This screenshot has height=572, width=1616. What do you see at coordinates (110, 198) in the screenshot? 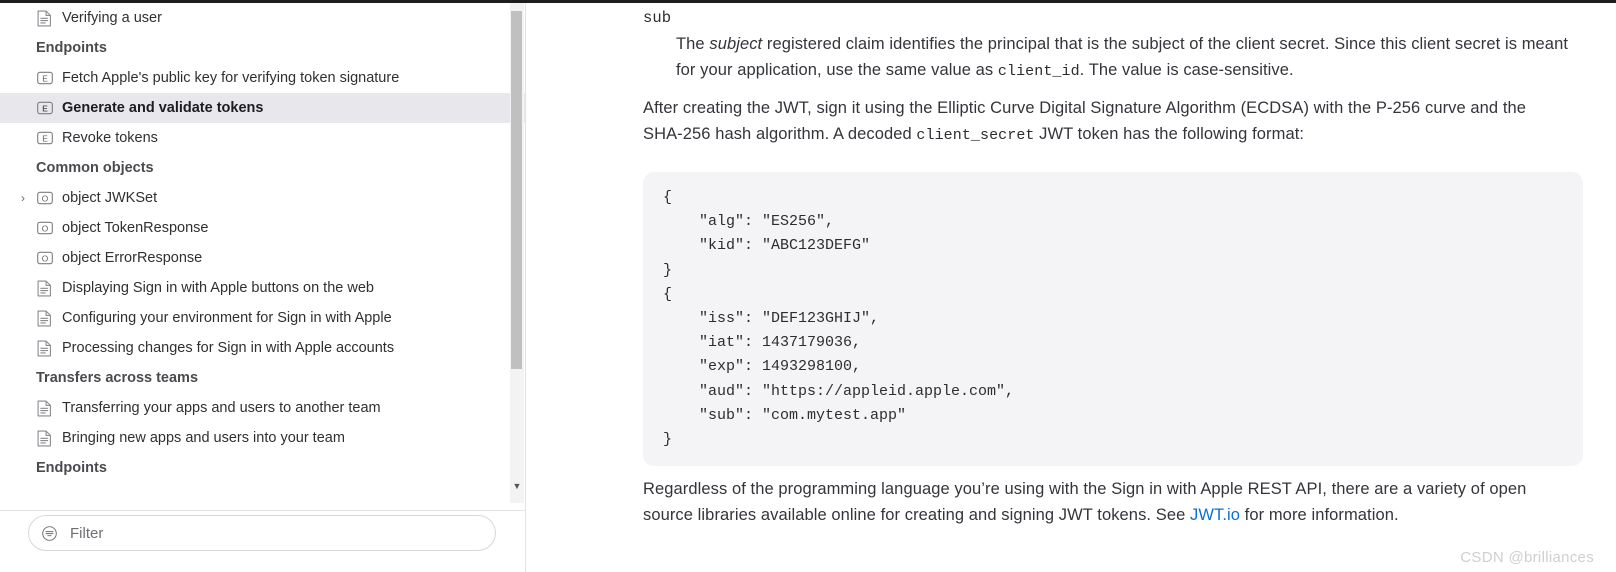
I see `sidebar-item-label: object JWKSet` at bounding box center [110, 198].